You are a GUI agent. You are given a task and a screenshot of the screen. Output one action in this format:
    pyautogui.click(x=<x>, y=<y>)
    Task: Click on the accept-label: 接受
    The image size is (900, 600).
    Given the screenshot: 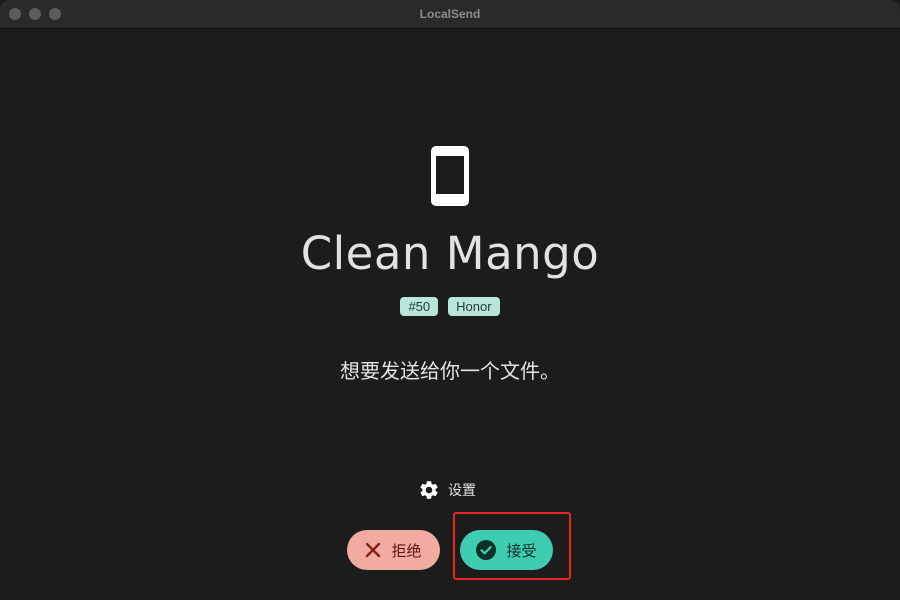 What is the action you would take?
    pyautogui.click(x=521, y=550)
    